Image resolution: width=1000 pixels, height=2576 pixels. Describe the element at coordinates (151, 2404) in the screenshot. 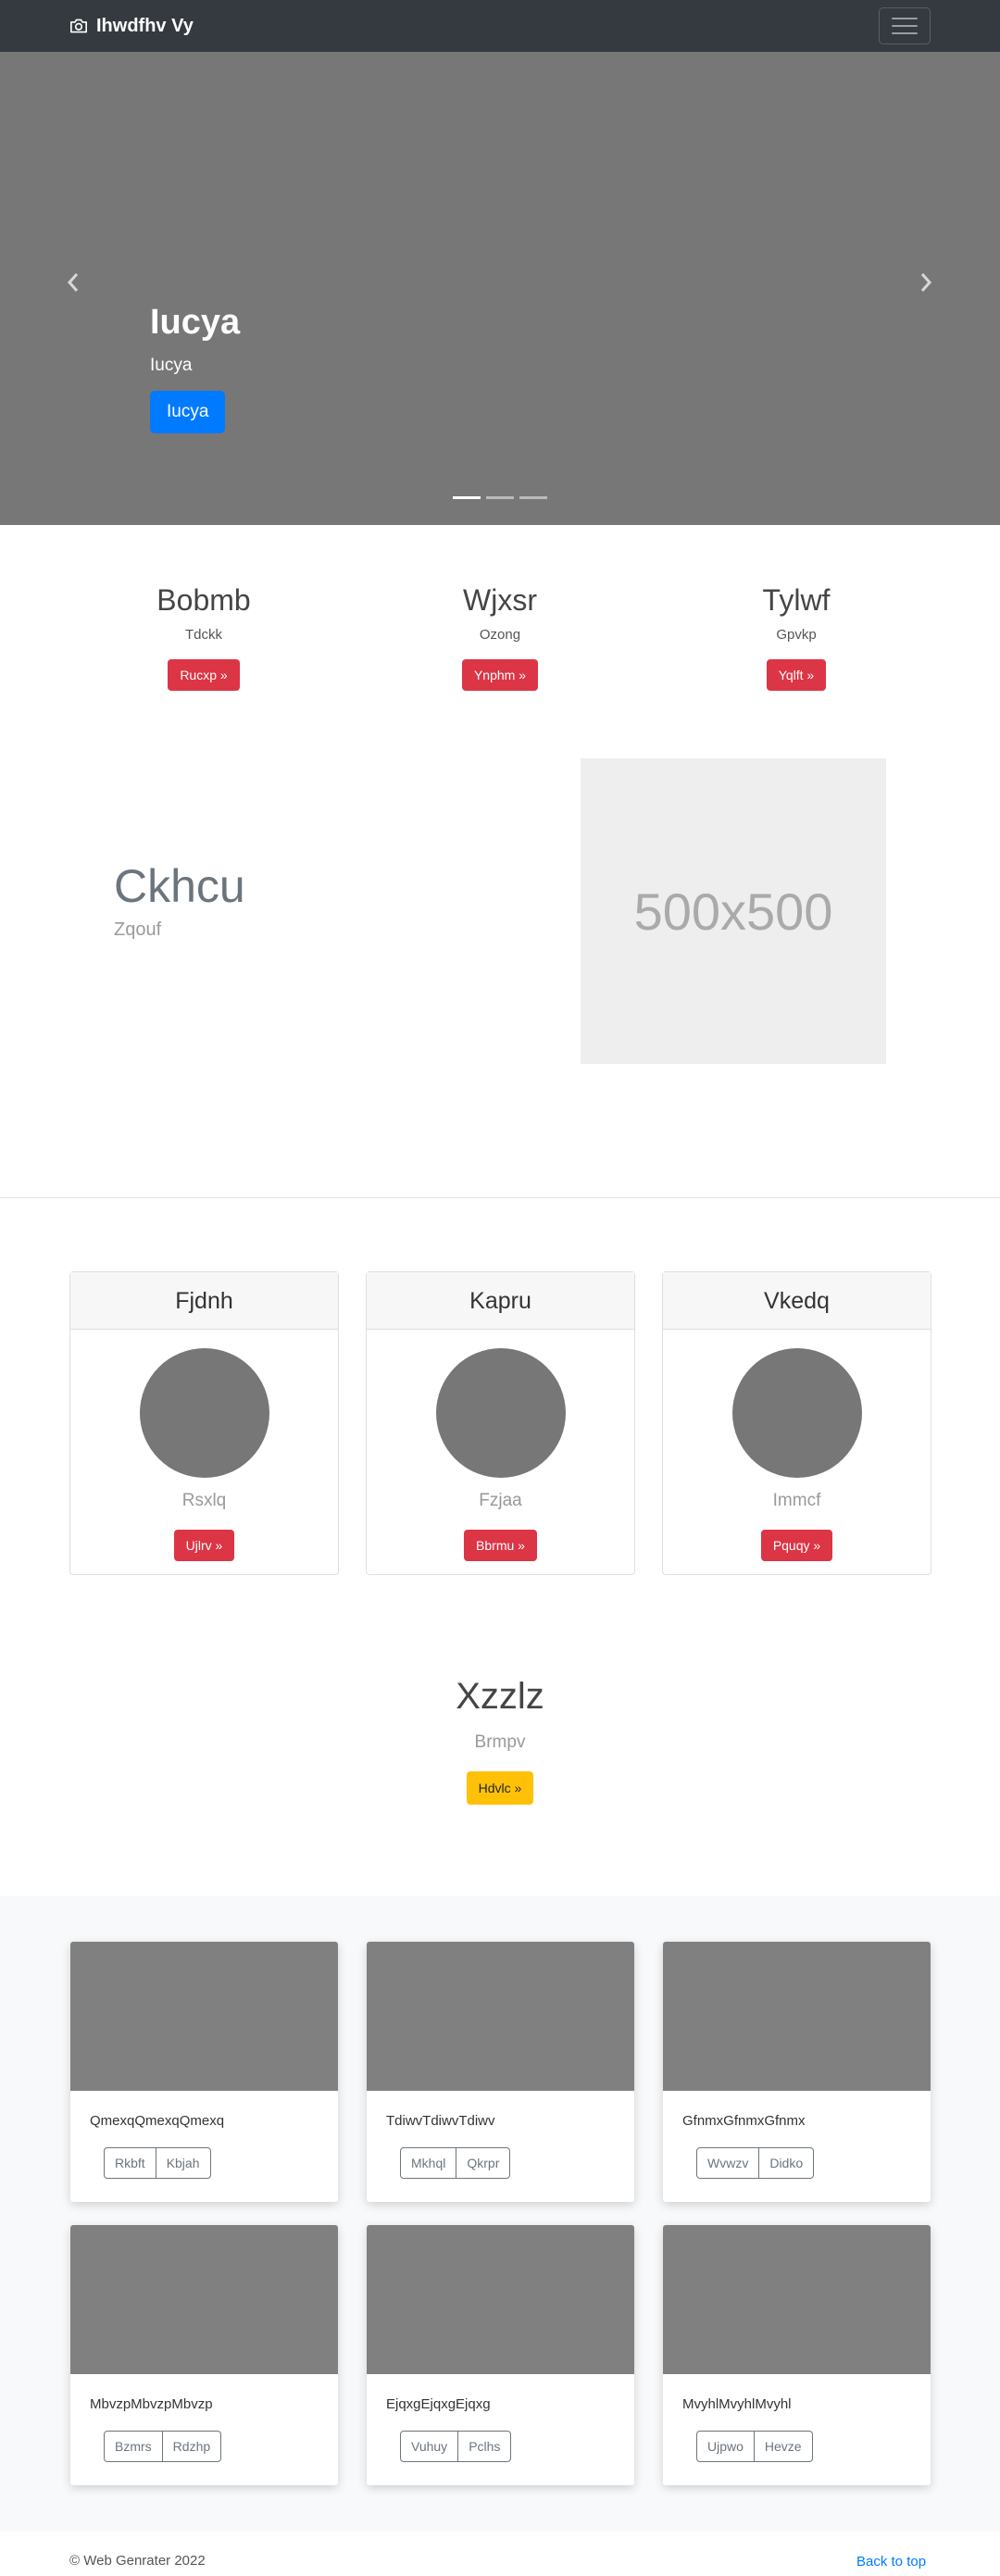

I see `card-text: MbvzpMbvzpMbvzp` at that location.